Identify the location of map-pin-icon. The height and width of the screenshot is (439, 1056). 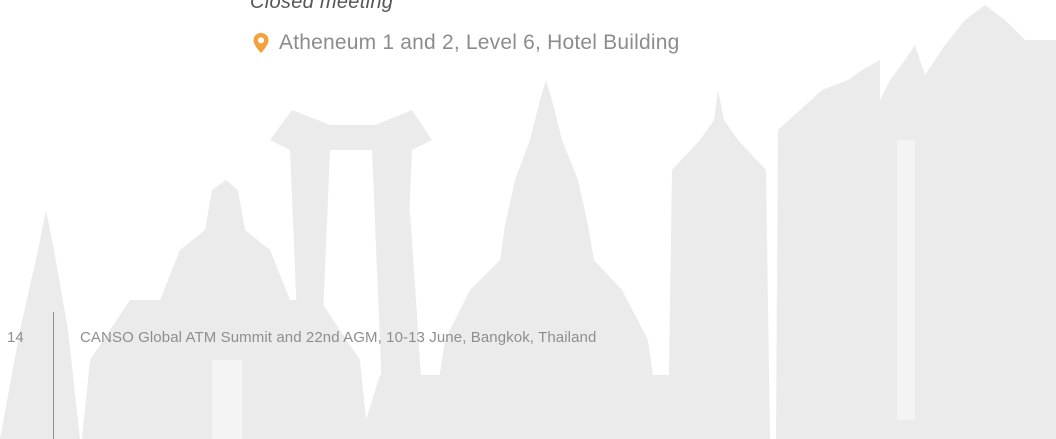
(261, 43).